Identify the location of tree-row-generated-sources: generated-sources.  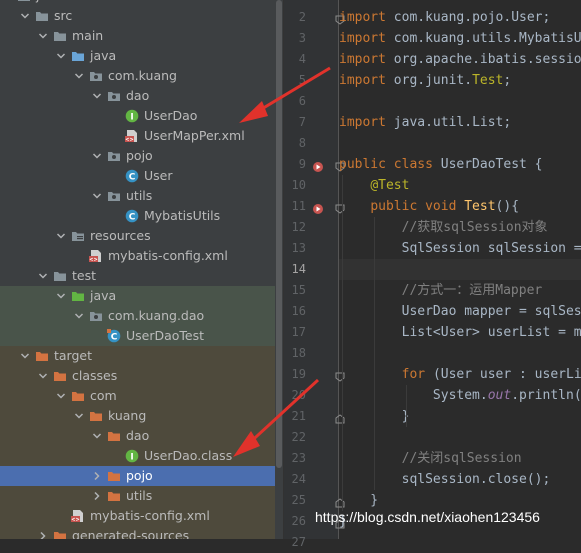
(137, 532).